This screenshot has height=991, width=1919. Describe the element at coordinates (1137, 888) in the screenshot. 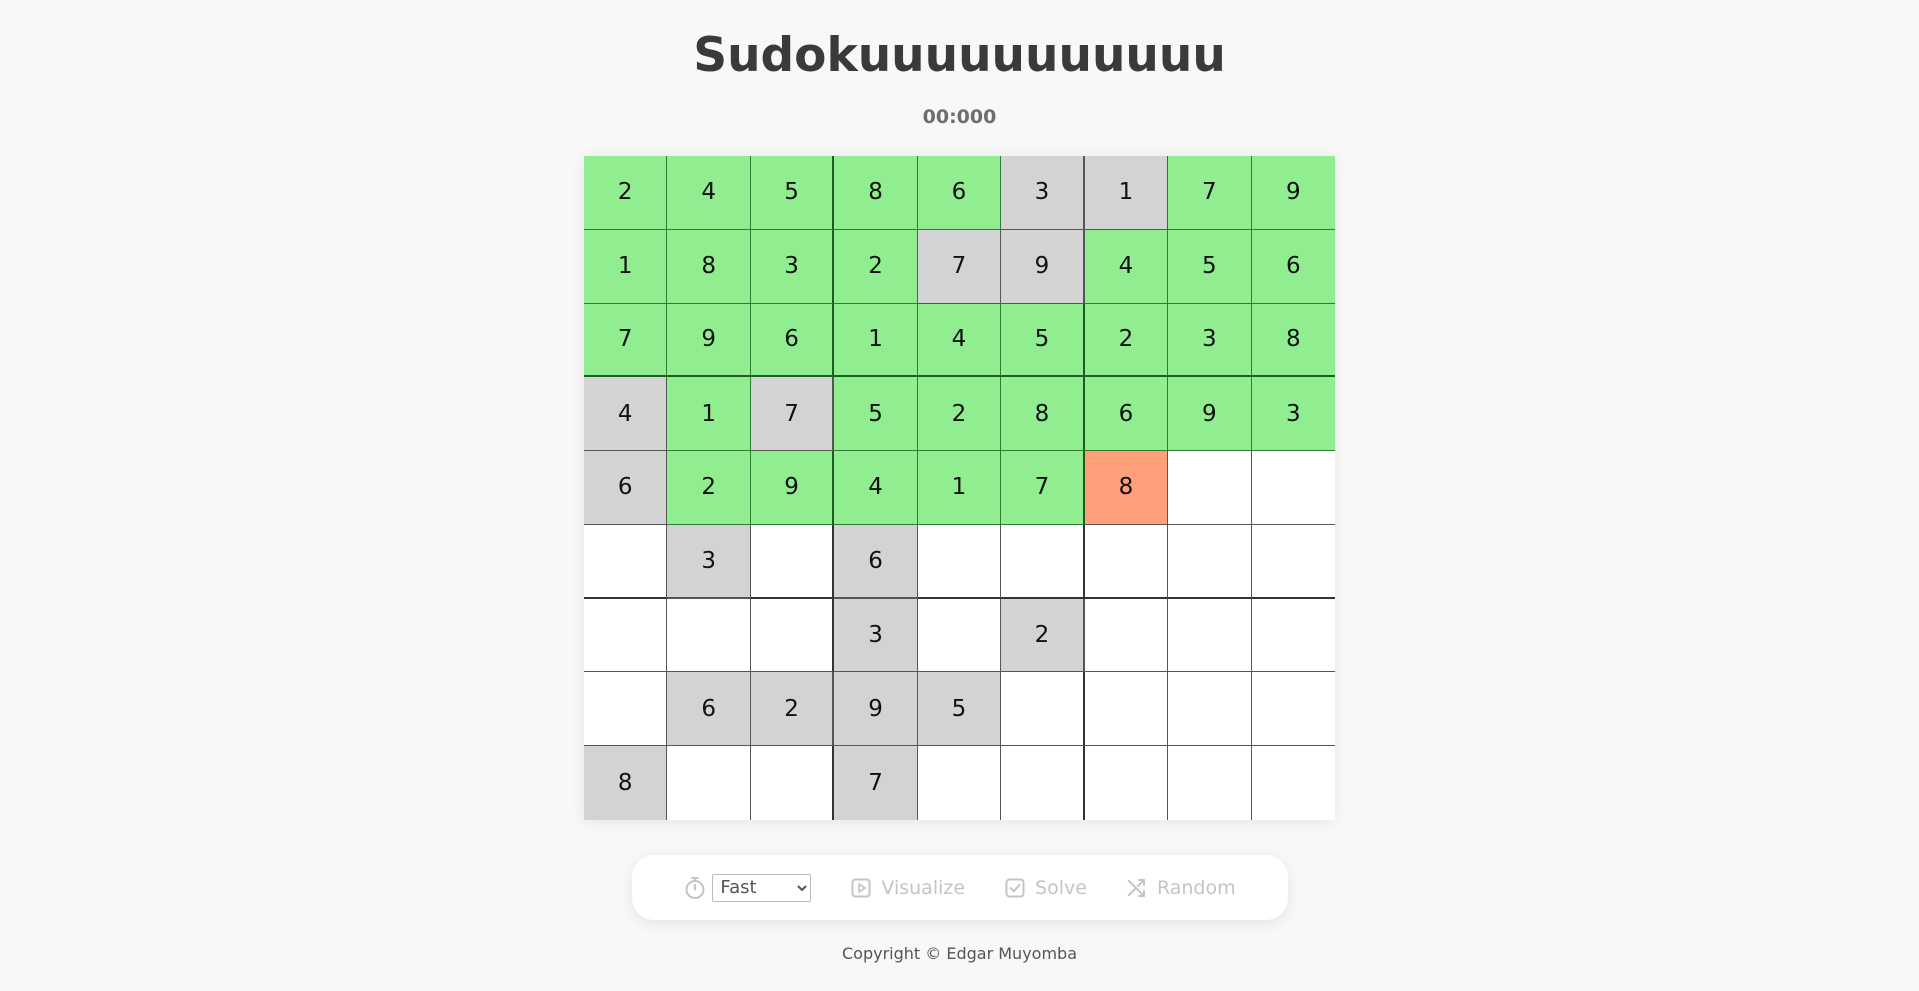

I see `shuffle-icon` at that location.